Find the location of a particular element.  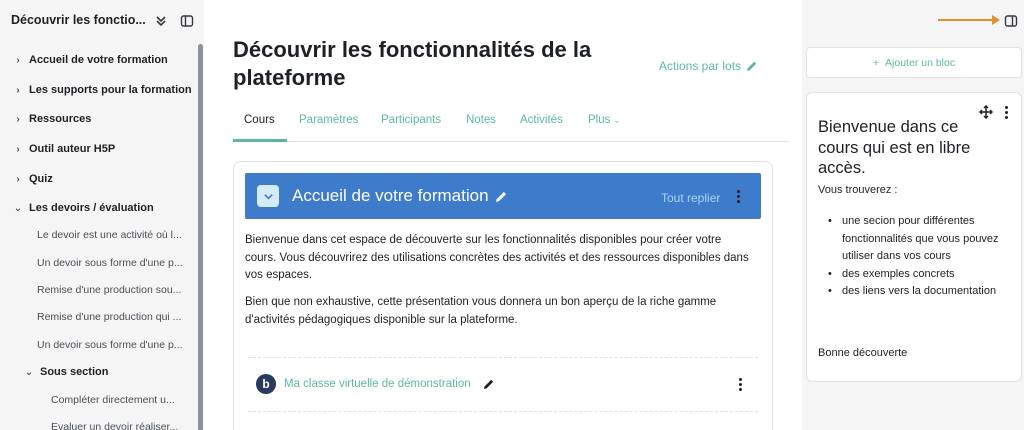

course-index-section: › Accueil de votre formation is located at coordinates (90, 60).